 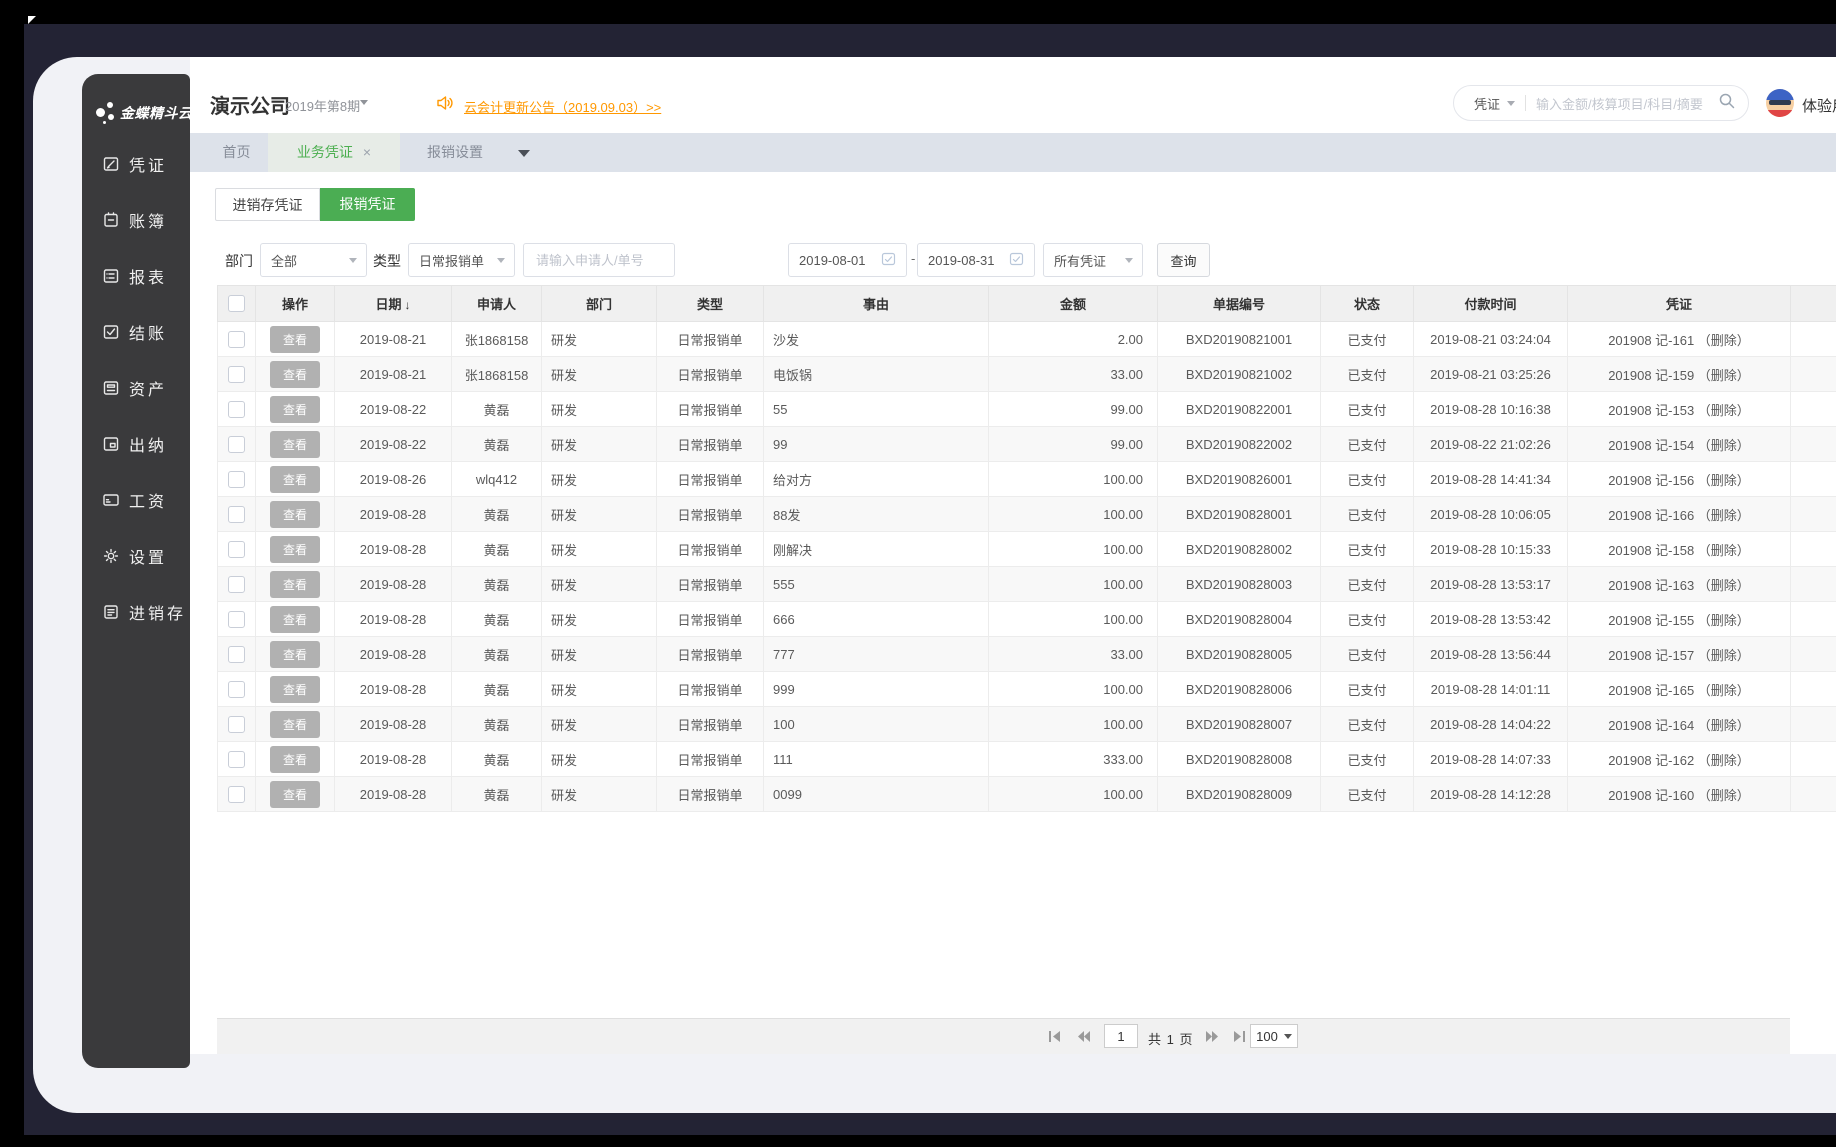 I want to click on sidebar-item-voucher: 凭证, so click(x=146, y=164).